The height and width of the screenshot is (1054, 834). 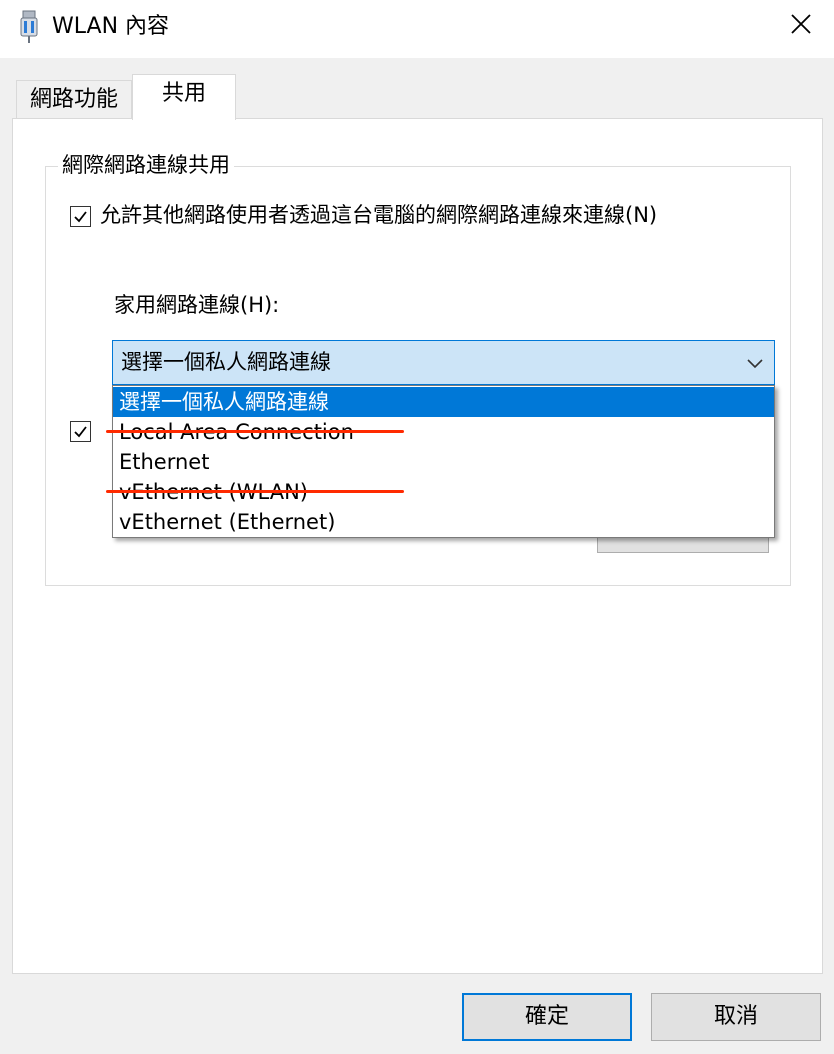 What do you see at coordinates (111, 26) in the screenshot?
I see `window-title: WLAN 內容` at bounding box center [111, 26].